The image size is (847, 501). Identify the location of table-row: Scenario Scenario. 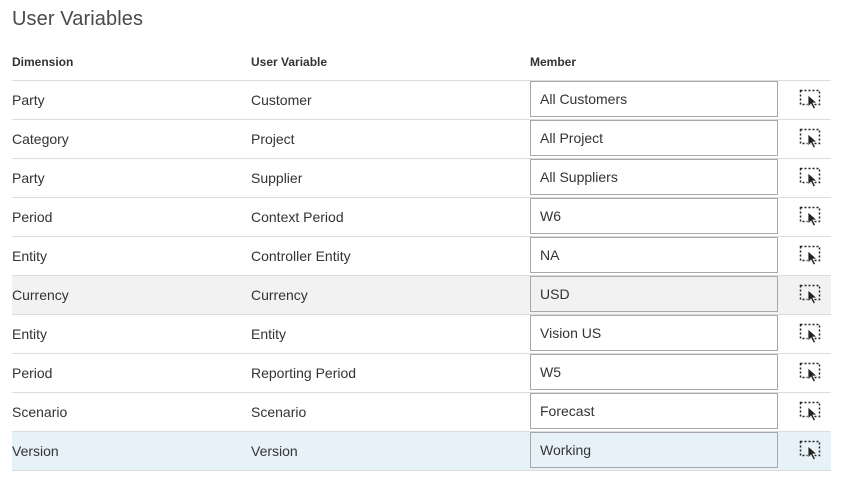
(421, 412).